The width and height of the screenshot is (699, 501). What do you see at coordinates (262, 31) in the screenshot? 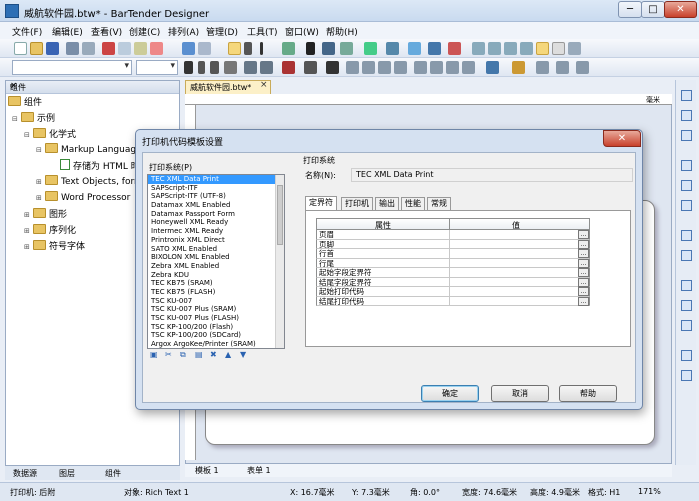
I see `menu-tools: 工具(T)` at bounding box center [262, 31].